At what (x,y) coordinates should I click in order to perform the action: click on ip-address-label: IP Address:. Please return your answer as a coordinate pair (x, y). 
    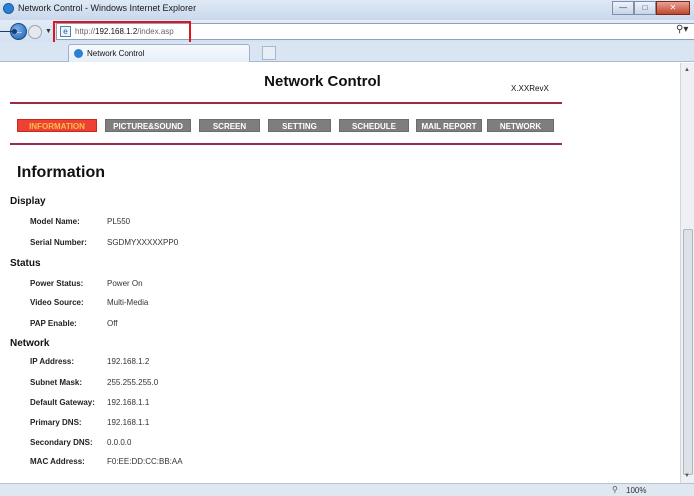
    Looking at the image, I should click on (52, 361).